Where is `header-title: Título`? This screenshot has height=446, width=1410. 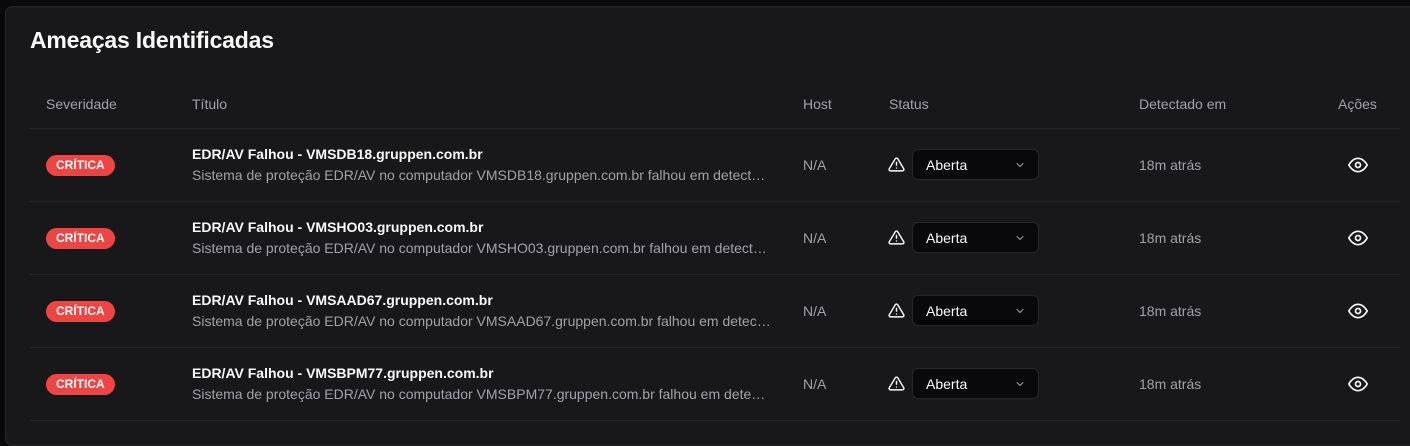 header-title: Título is located at coordinates (210, 104).